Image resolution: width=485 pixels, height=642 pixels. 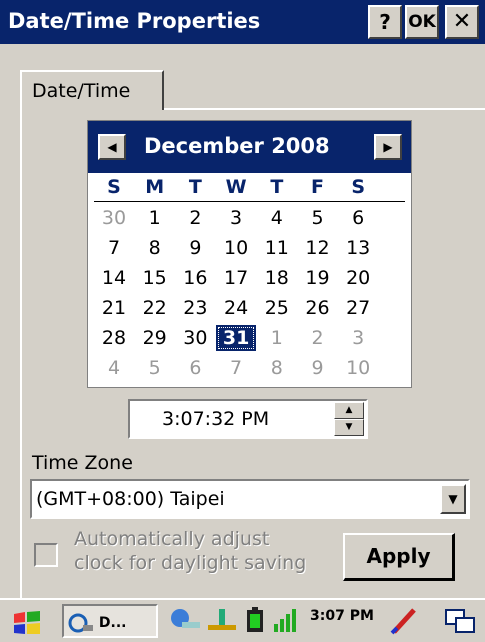 What do you see at coordinates (342, 616) in the screenshot?
I see `taskbar-clock: 3:07 PM` at bounding box center [342, 616].